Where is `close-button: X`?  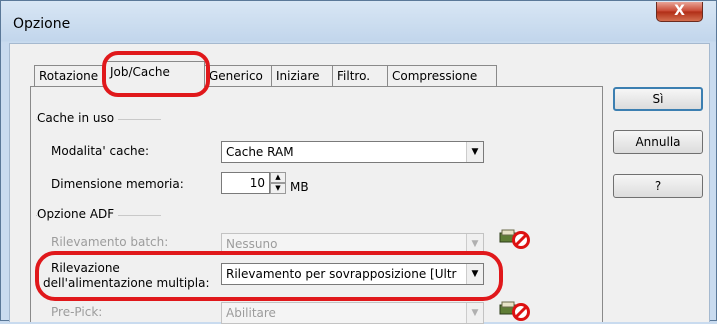 close-button: X is located at coordinates (679, 12).